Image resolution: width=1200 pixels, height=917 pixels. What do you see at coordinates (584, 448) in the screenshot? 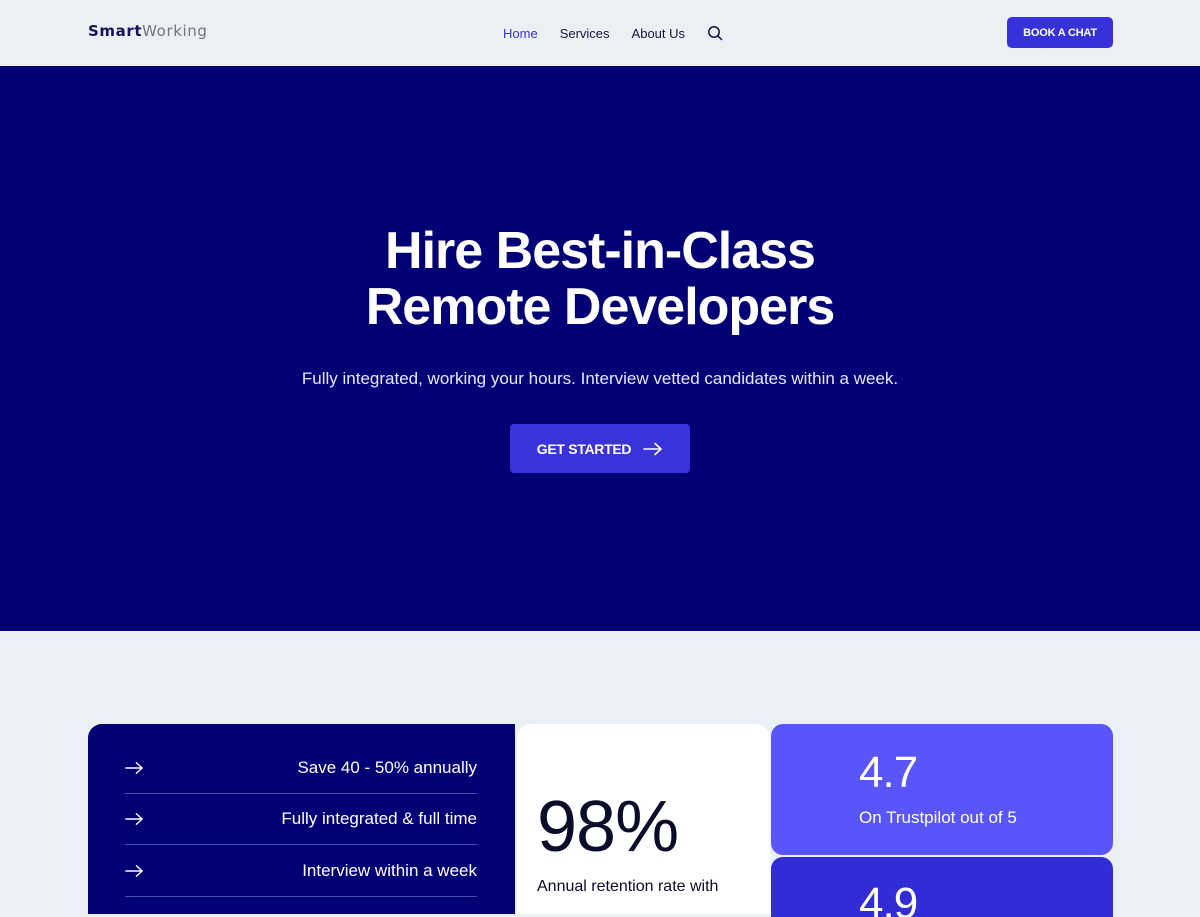
I see `get-started-label: GET STARTED` at bounding box center [584, 448].